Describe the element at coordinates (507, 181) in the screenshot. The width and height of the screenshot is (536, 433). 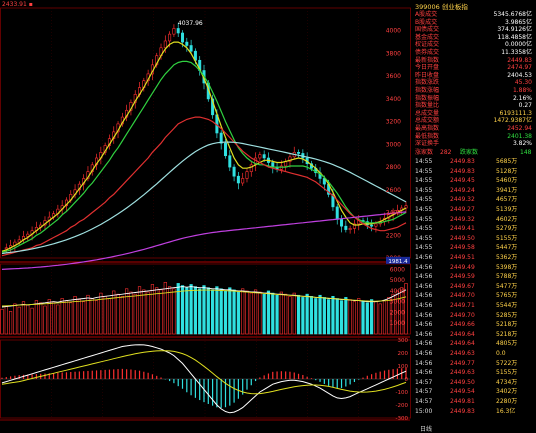
I see `tick-cell: 5460万` at that location.